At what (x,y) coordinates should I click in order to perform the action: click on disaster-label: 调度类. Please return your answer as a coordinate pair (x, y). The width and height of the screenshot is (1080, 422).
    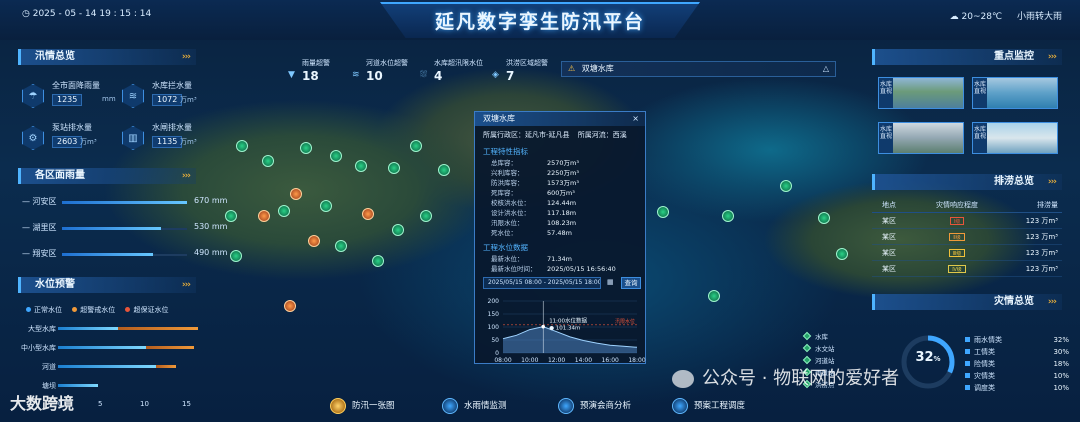
    Looking at the image, I should click on (984, 388).